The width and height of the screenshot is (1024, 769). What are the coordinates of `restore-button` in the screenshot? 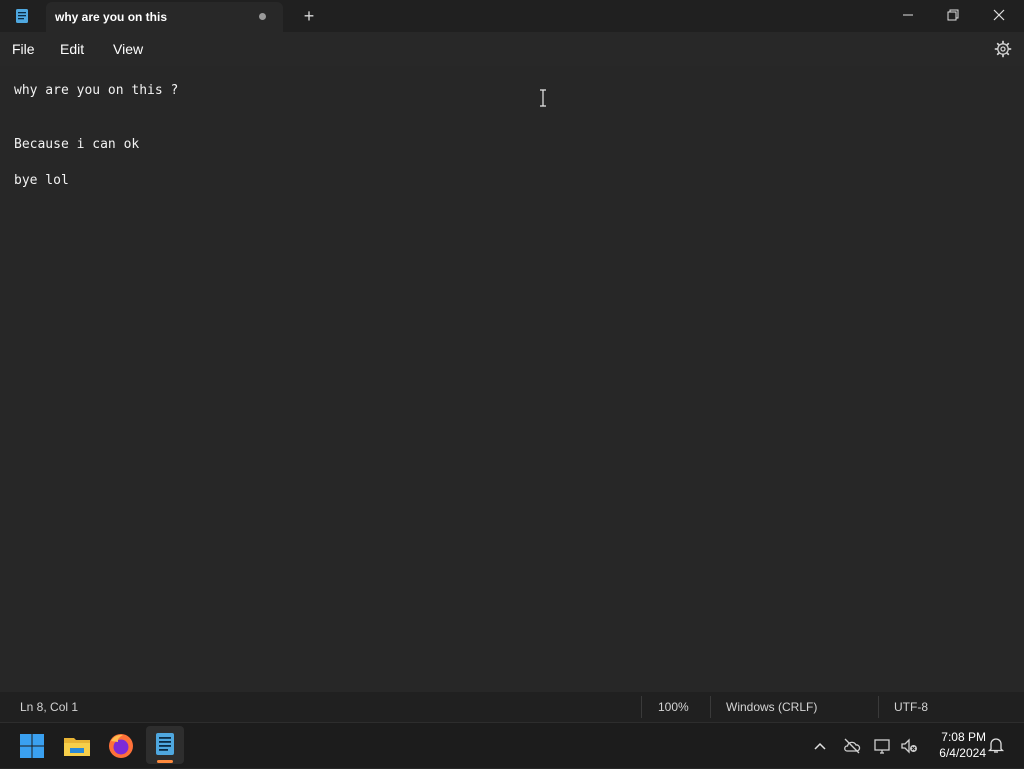 It's located at (953, 15).